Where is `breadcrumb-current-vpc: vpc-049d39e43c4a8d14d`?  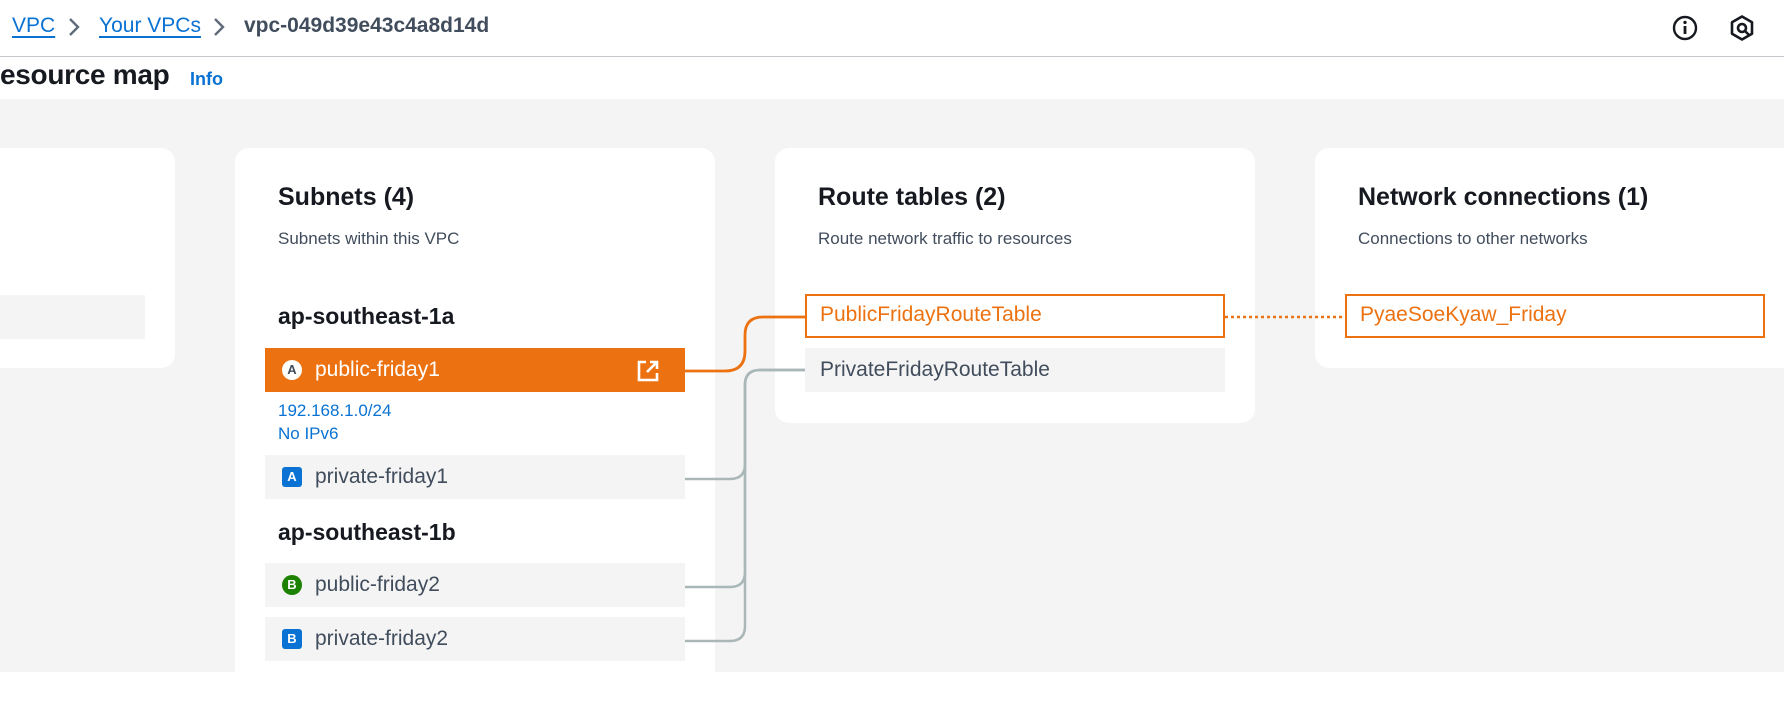 breadcrumb-current-vpc: vpc-049d39e43c4a8d14d is located at coordinates (367, 25).